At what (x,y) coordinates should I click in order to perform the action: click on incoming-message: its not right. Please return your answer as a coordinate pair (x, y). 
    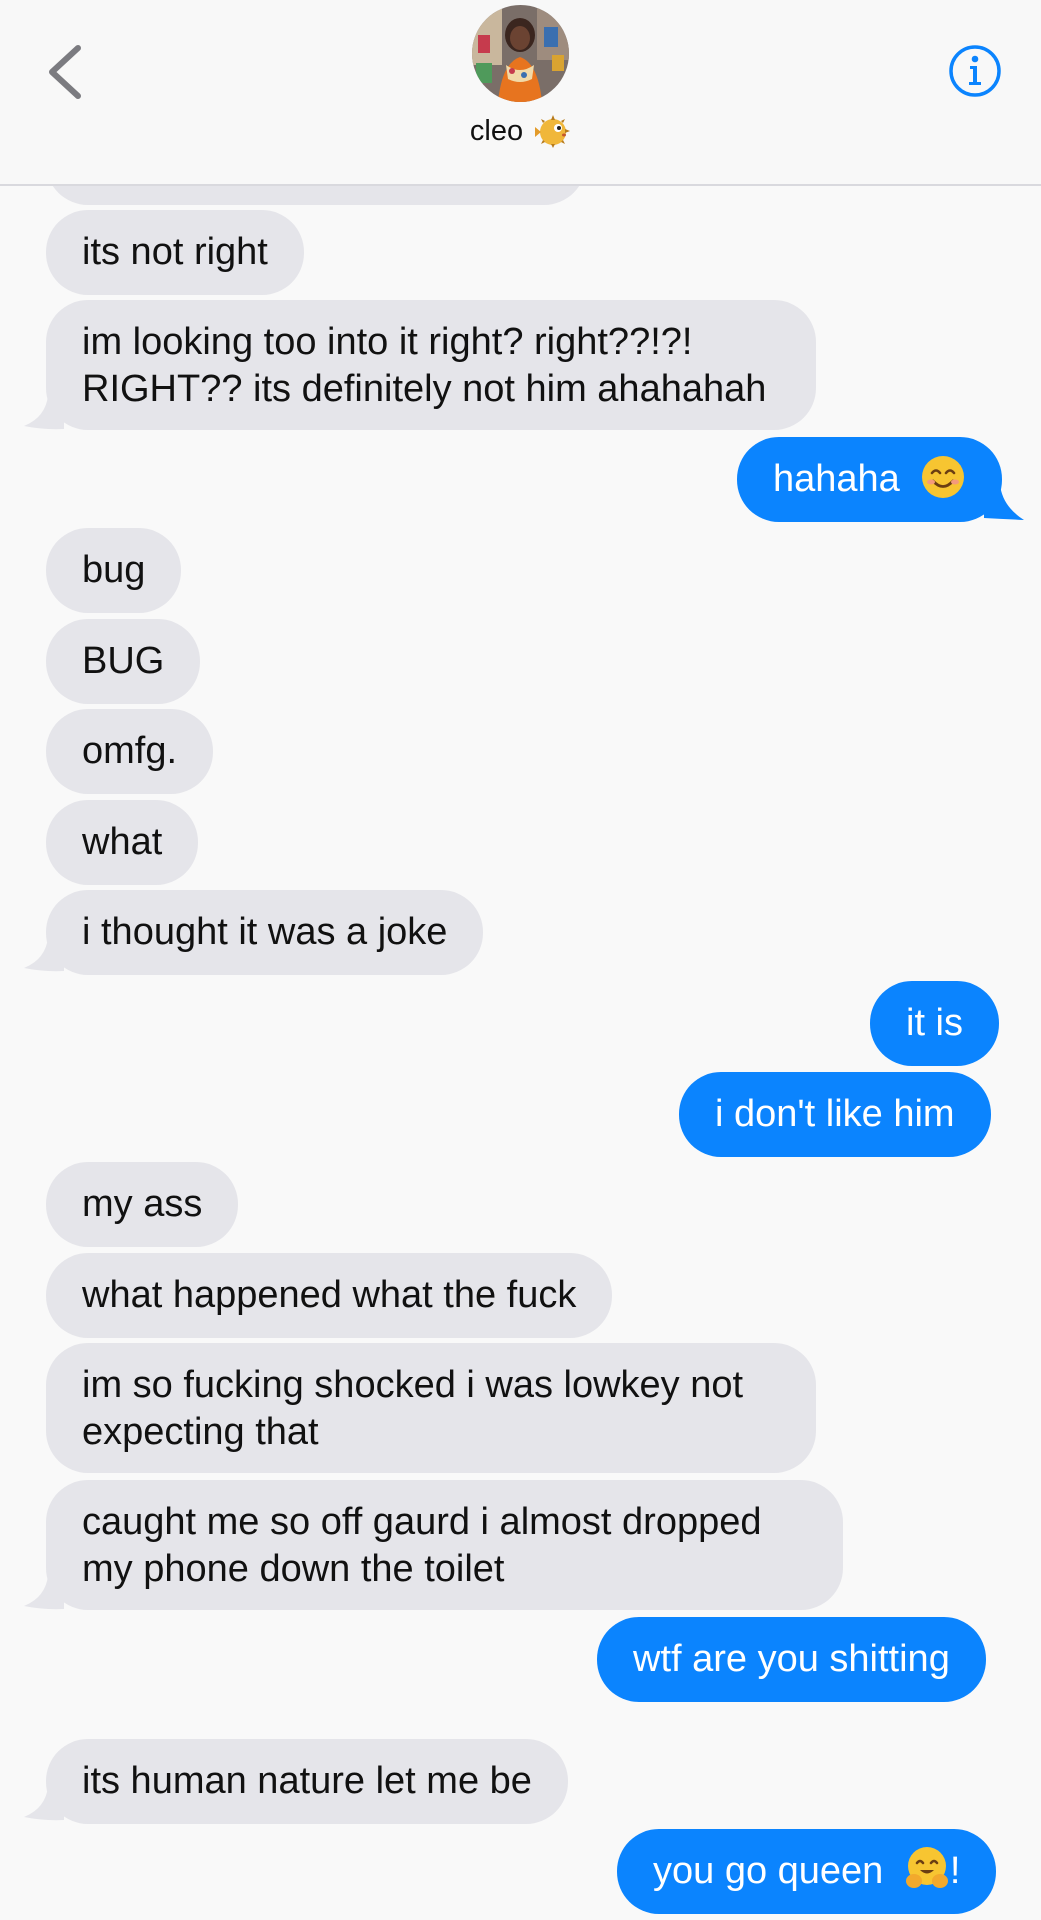
    Looking at the image, I should click on (175, 252).